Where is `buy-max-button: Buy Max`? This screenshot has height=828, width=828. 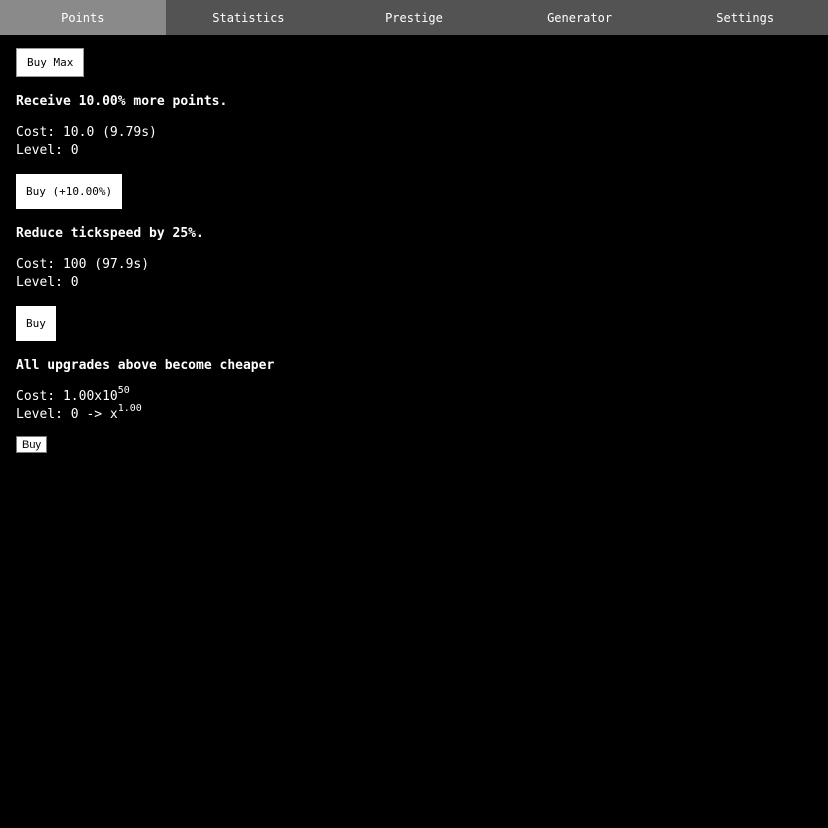
buy-max-button: Buy Max is located at coordinates (50, 62).